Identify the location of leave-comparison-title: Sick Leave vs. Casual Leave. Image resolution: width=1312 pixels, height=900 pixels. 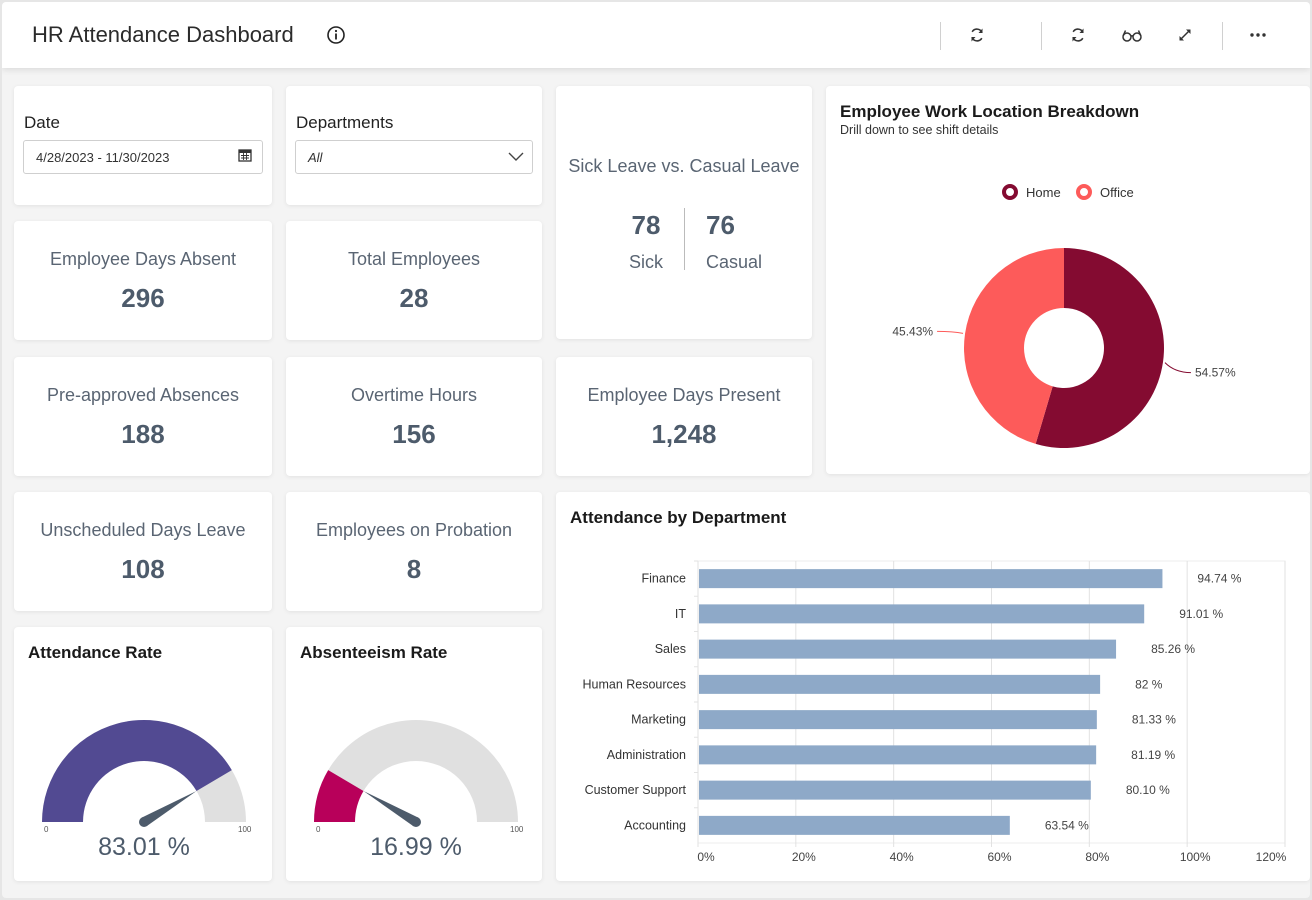
(684, 166).